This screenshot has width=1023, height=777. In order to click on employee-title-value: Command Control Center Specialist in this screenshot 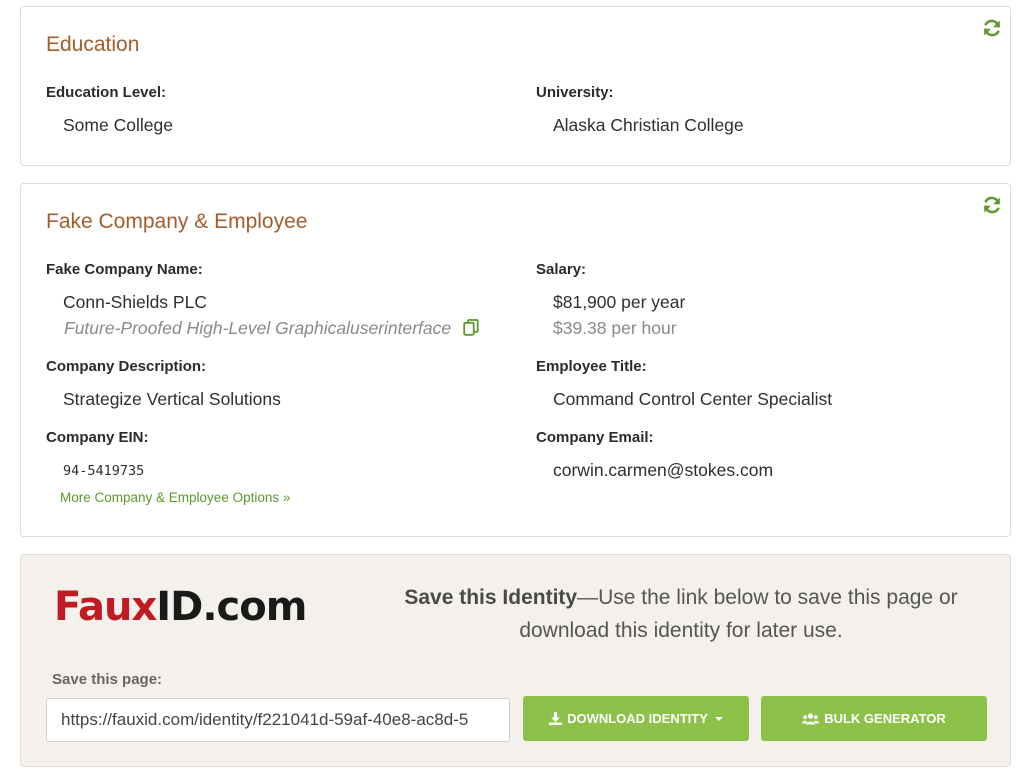, I will do `click(693, 399)`.